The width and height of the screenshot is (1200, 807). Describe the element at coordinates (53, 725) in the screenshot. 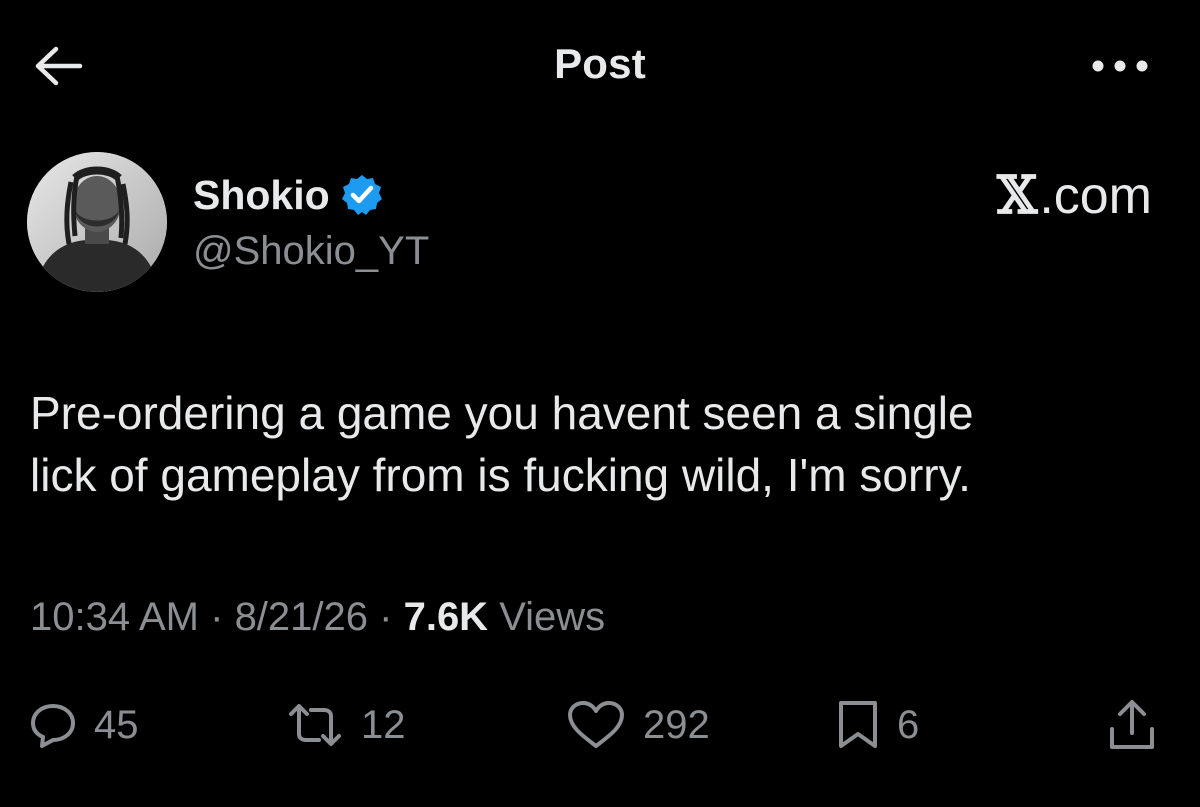

I see `reply-icon` at that location.